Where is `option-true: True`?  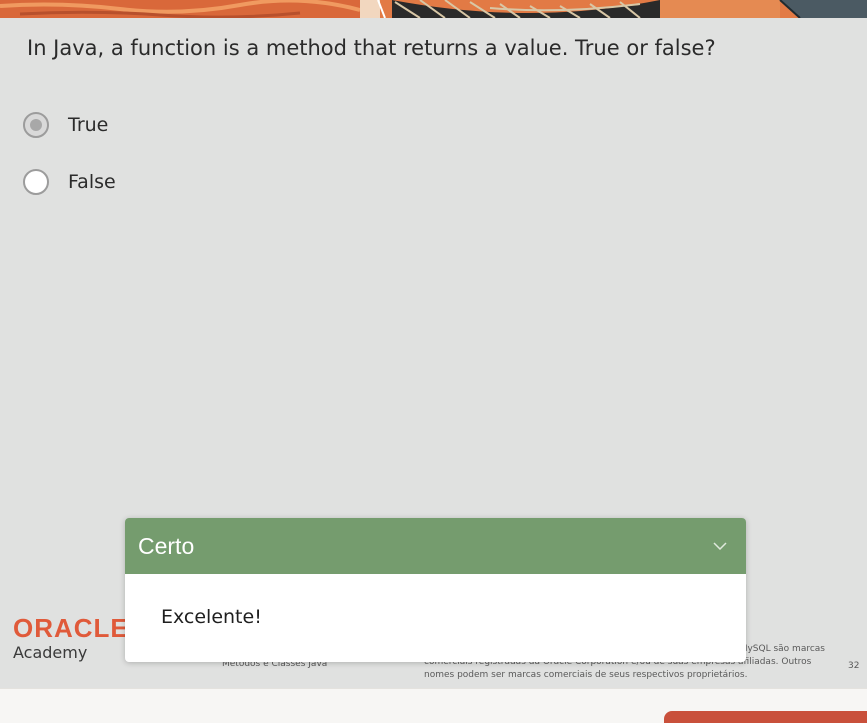 option-true: True is located at coordinates (65, 125).